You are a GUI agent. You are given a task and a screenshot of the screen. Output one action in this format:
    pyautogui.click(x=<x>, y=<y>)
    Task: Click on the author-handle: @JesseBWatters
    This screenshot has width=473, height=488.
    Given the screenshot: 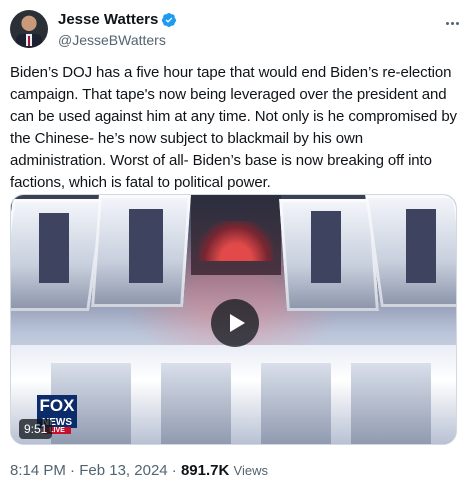 What is the action you would take?
    pyautogui.click(x=117, y=40)
    